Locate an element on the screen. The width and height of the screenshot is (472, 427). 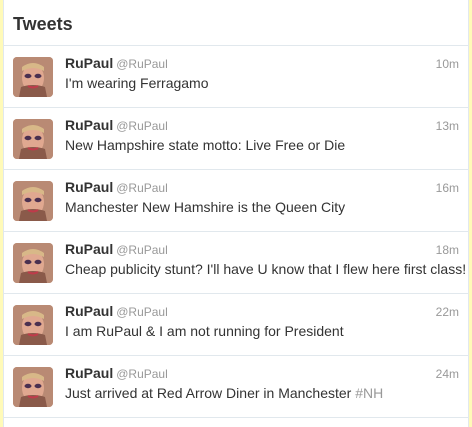
tweet-item: RuPaul @RuPaul 10m I'm wearing Ferragamo is located at coordinates (236, 77).